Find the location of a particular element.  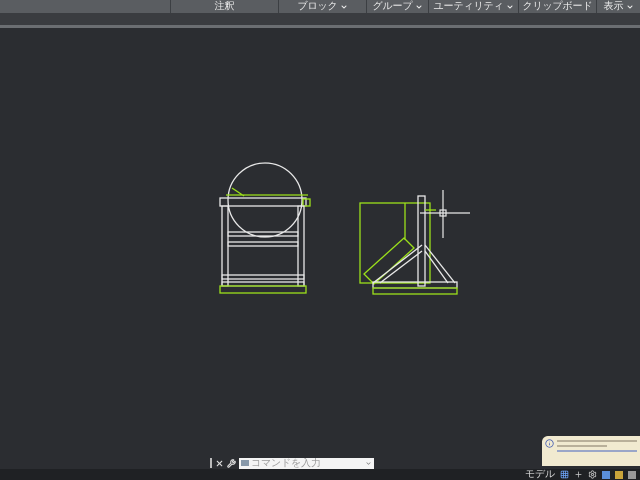

grid-icon is located at coordinates (564, 474).